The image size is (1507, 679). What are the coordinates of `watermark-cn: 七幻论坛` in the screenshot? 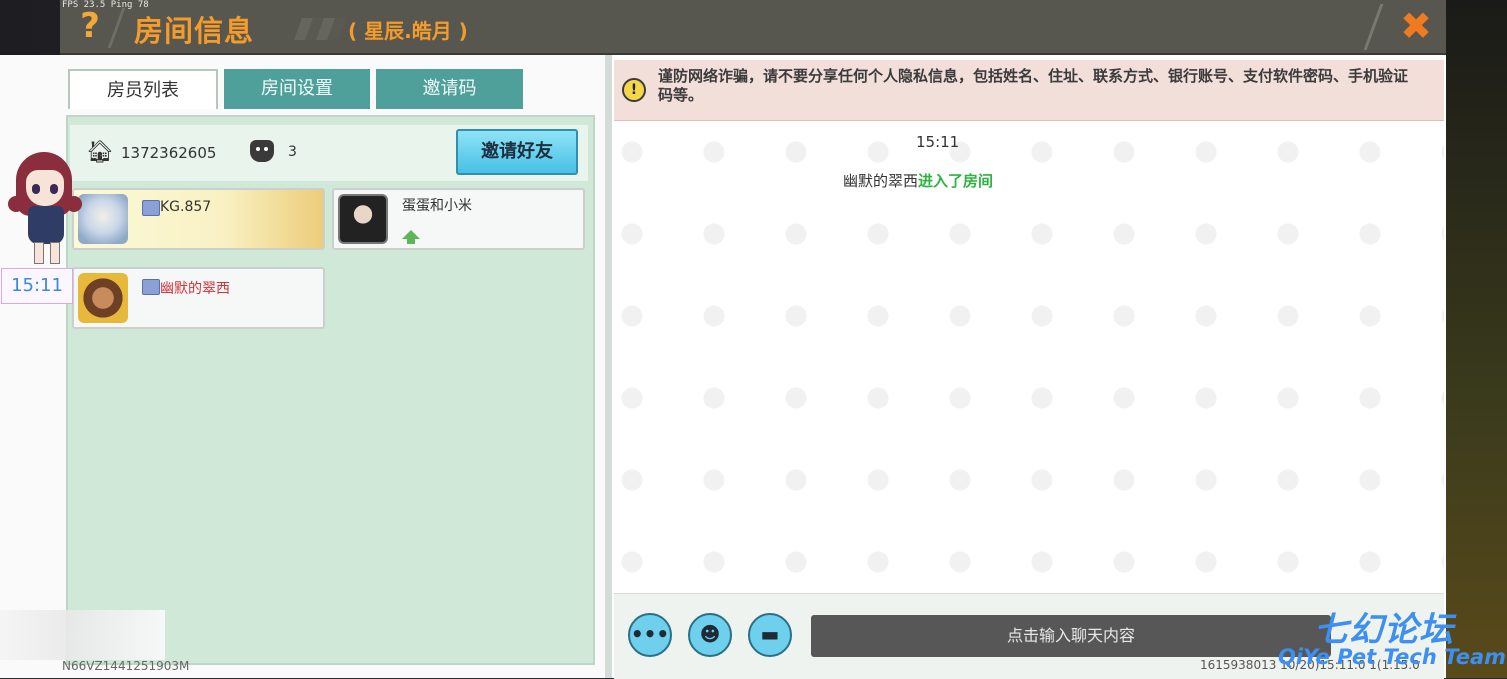 It's located at (1384, 630).